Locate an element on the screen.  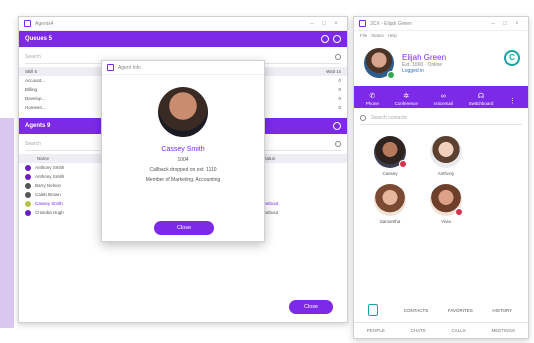
user-role: Ext. 1000 · Online is located at coordinates (422, 64).